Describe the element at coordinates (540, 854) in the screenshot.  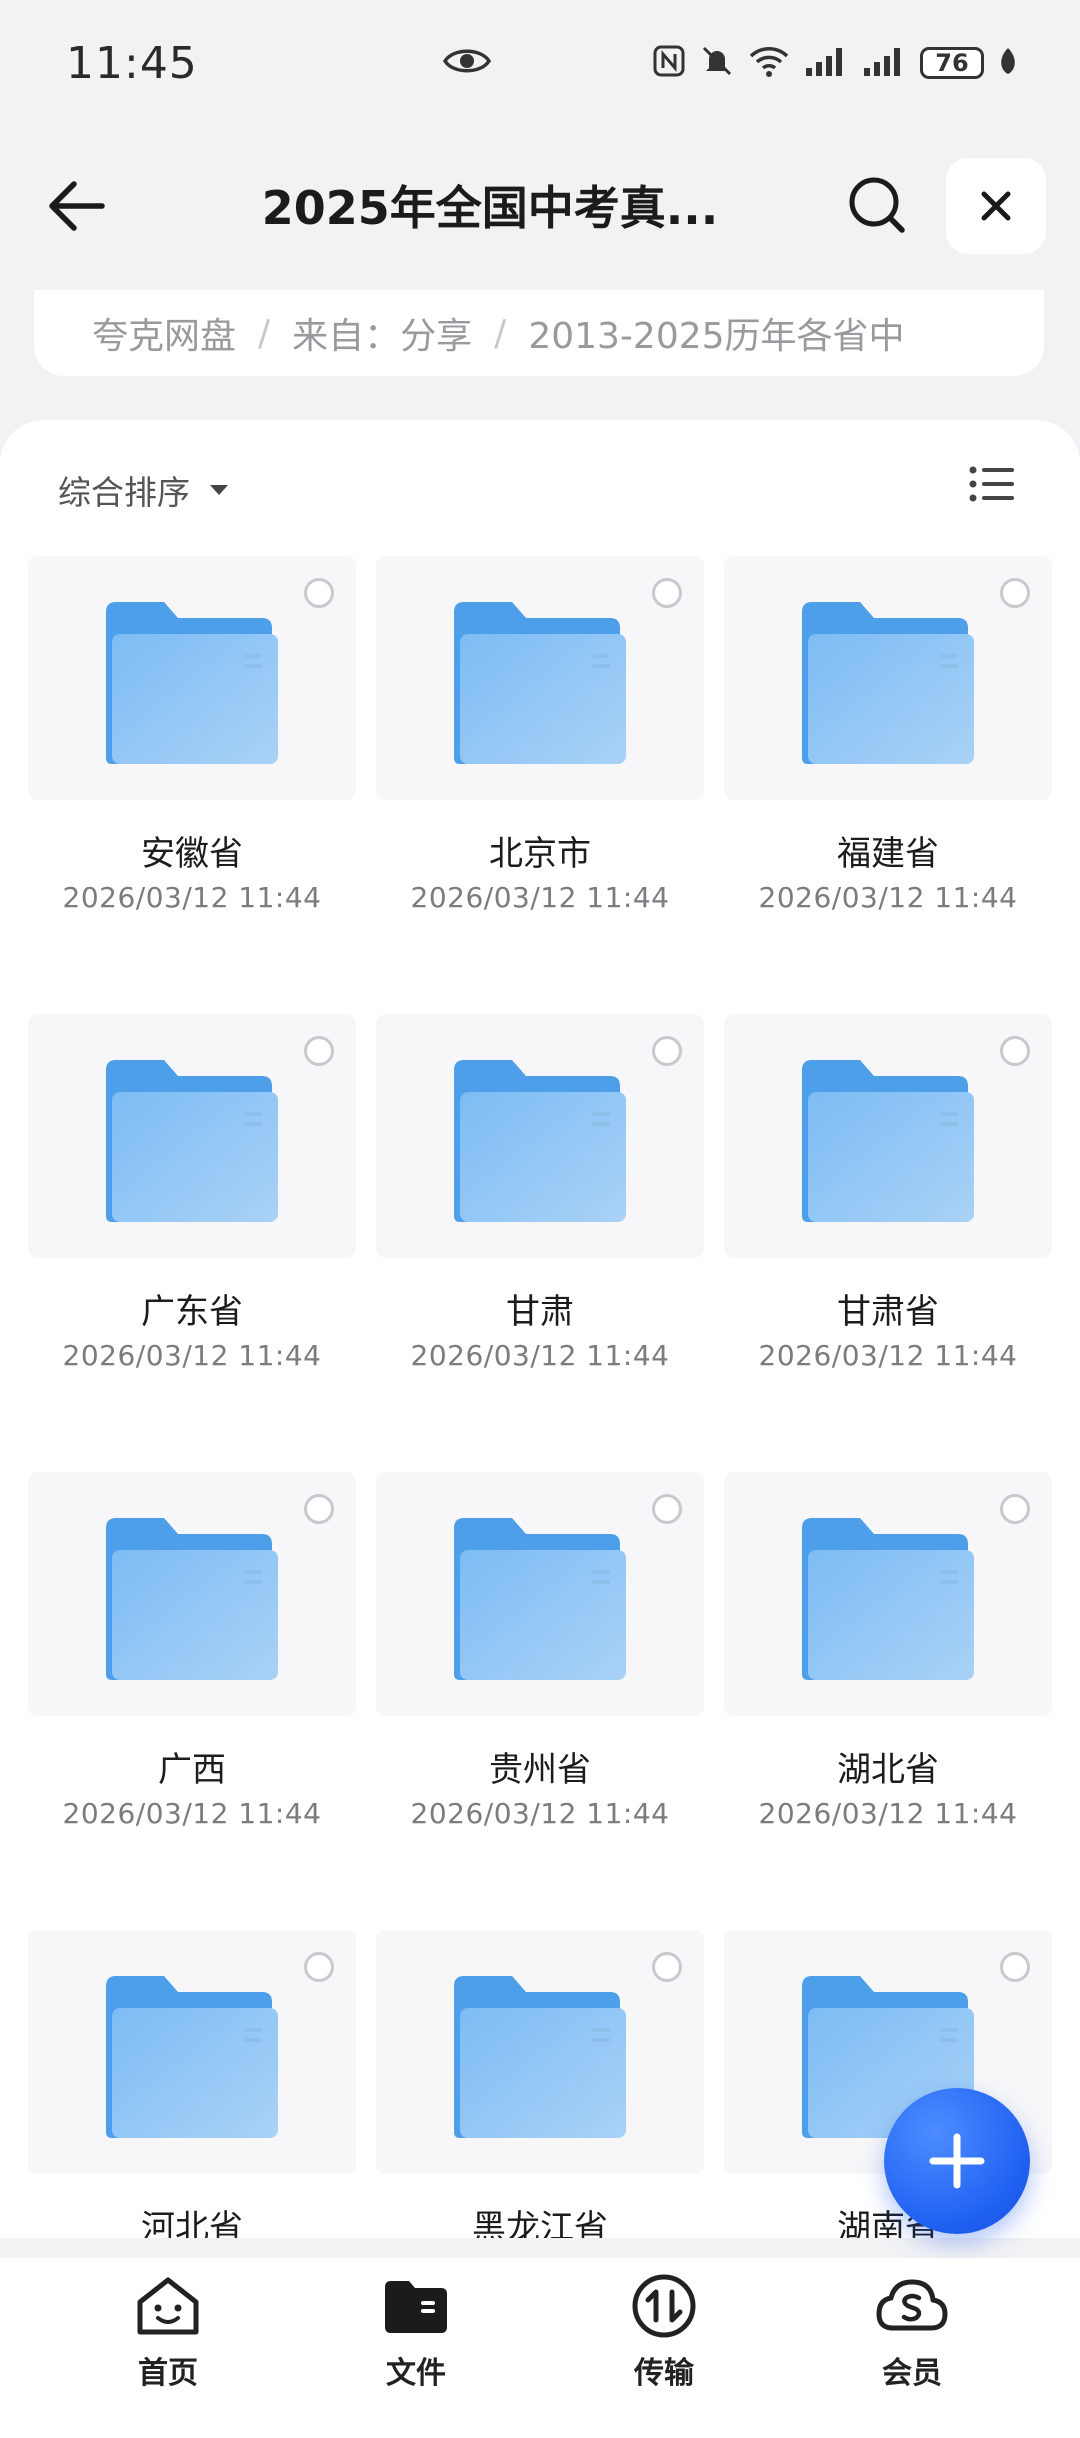
I see `folder-name: 北京市` at that location.